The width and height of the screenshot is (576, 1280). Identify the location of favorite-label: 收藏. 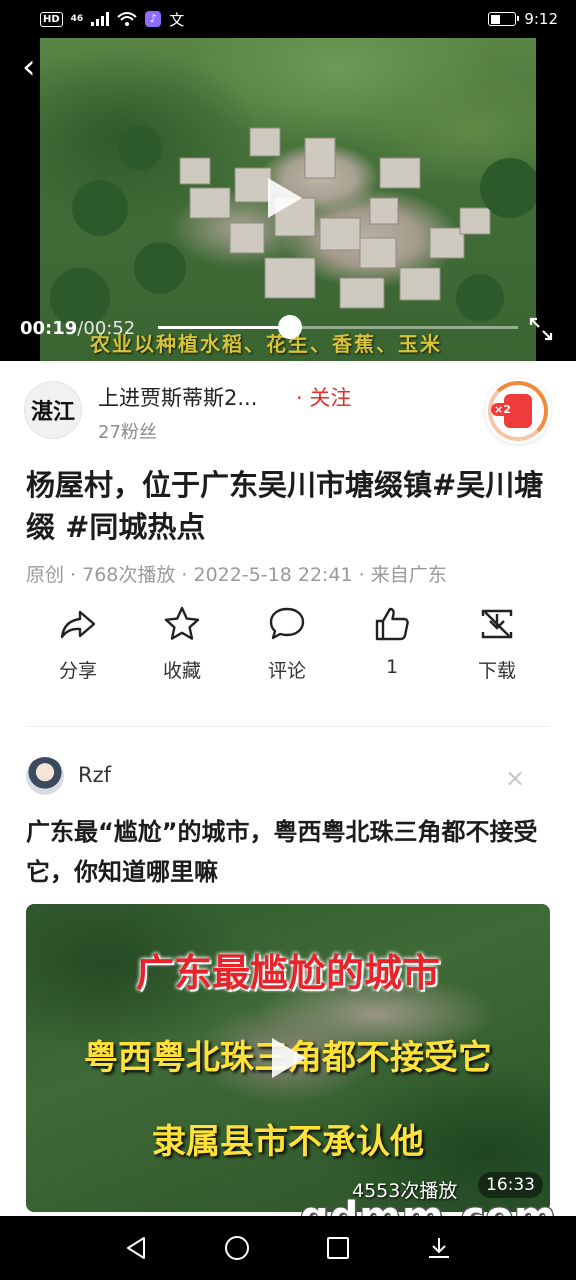
(181, 671).